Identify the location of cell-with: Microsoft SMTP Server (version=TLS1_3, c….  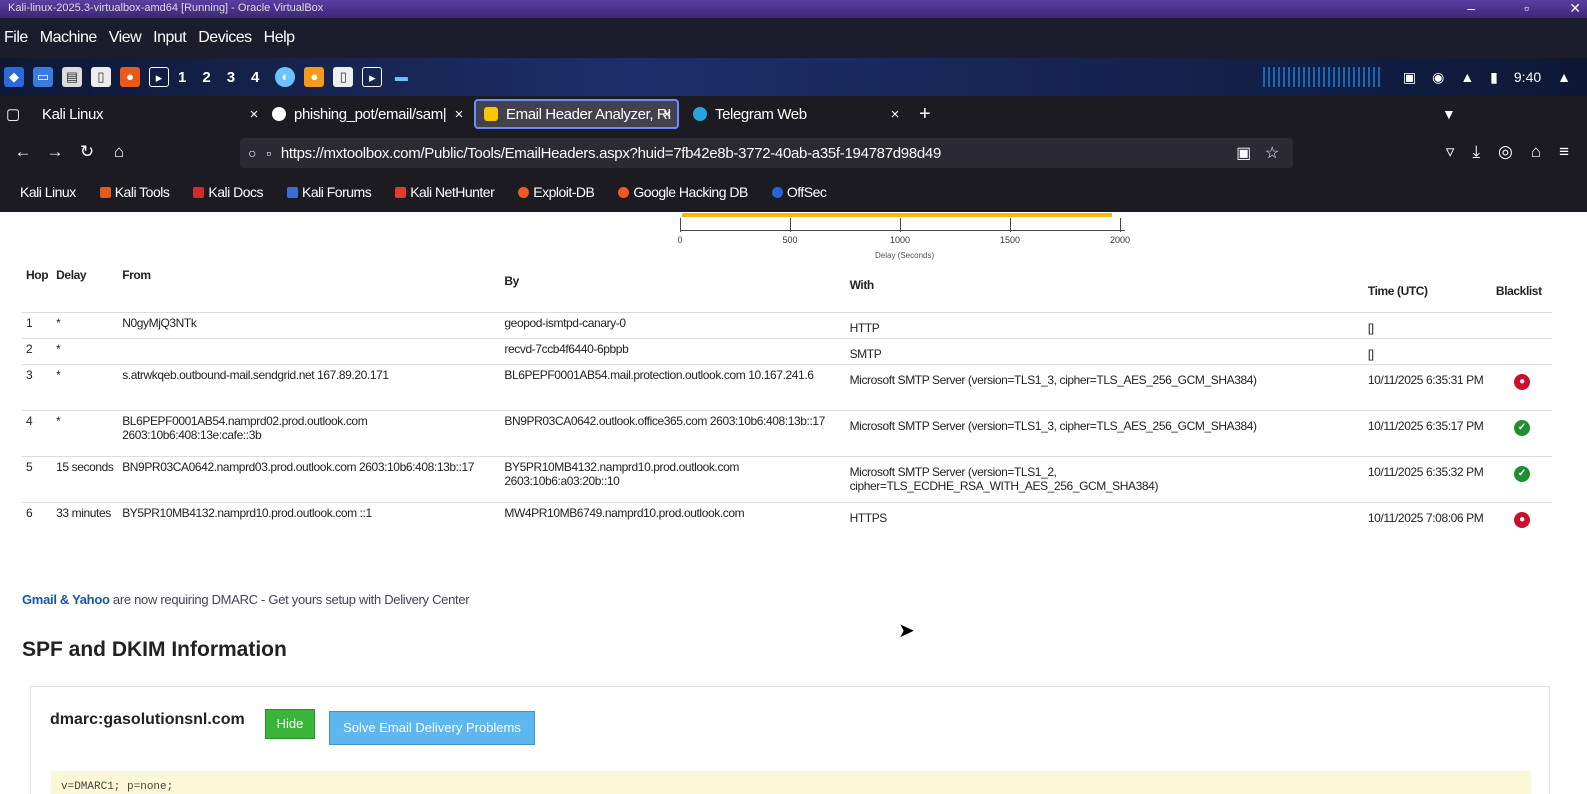
(1104, 432).